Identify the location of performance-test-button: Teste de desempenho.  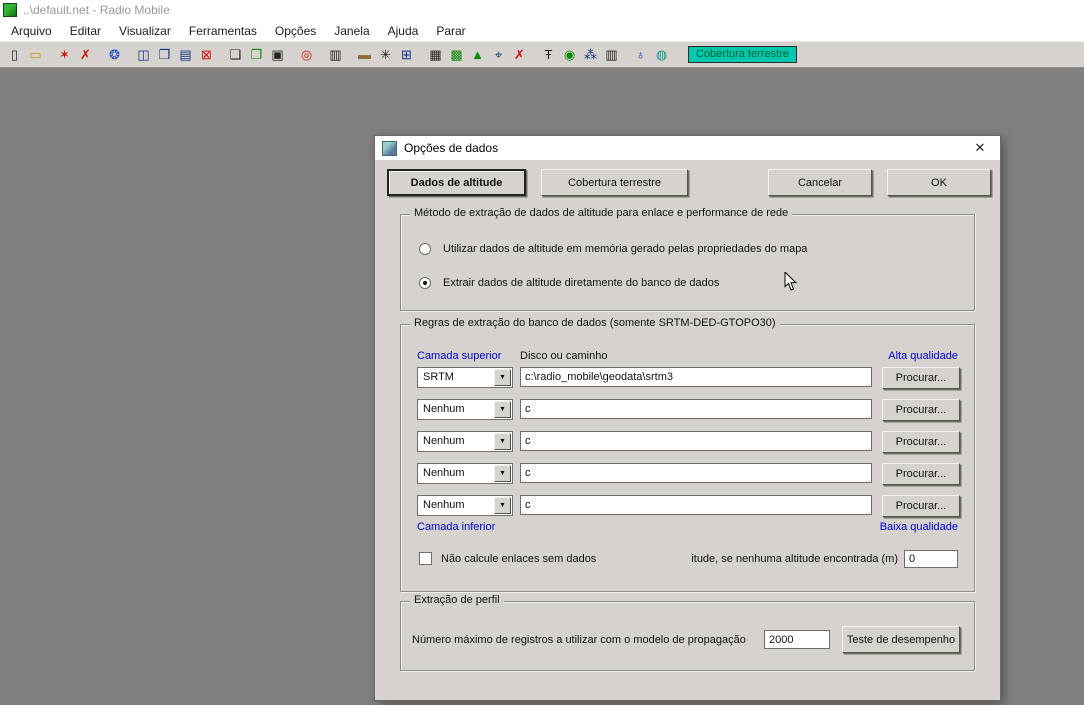
(901, 639).